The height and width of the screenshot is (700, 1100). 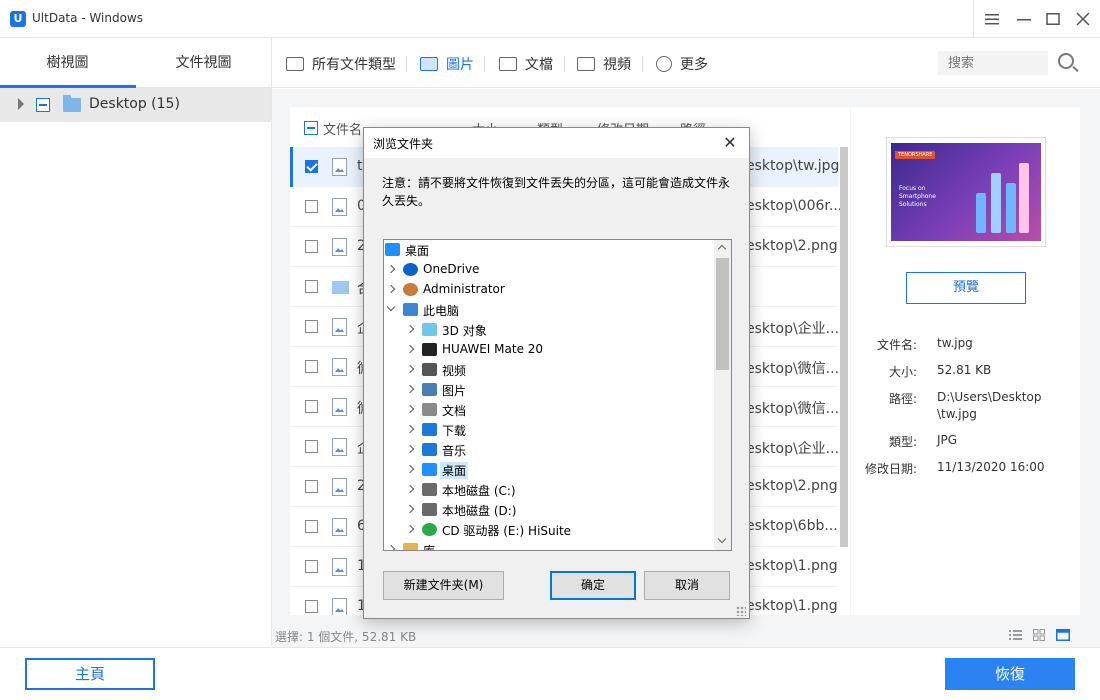 I want to click on preview-button: 預覽, so click(x=966, y=288).